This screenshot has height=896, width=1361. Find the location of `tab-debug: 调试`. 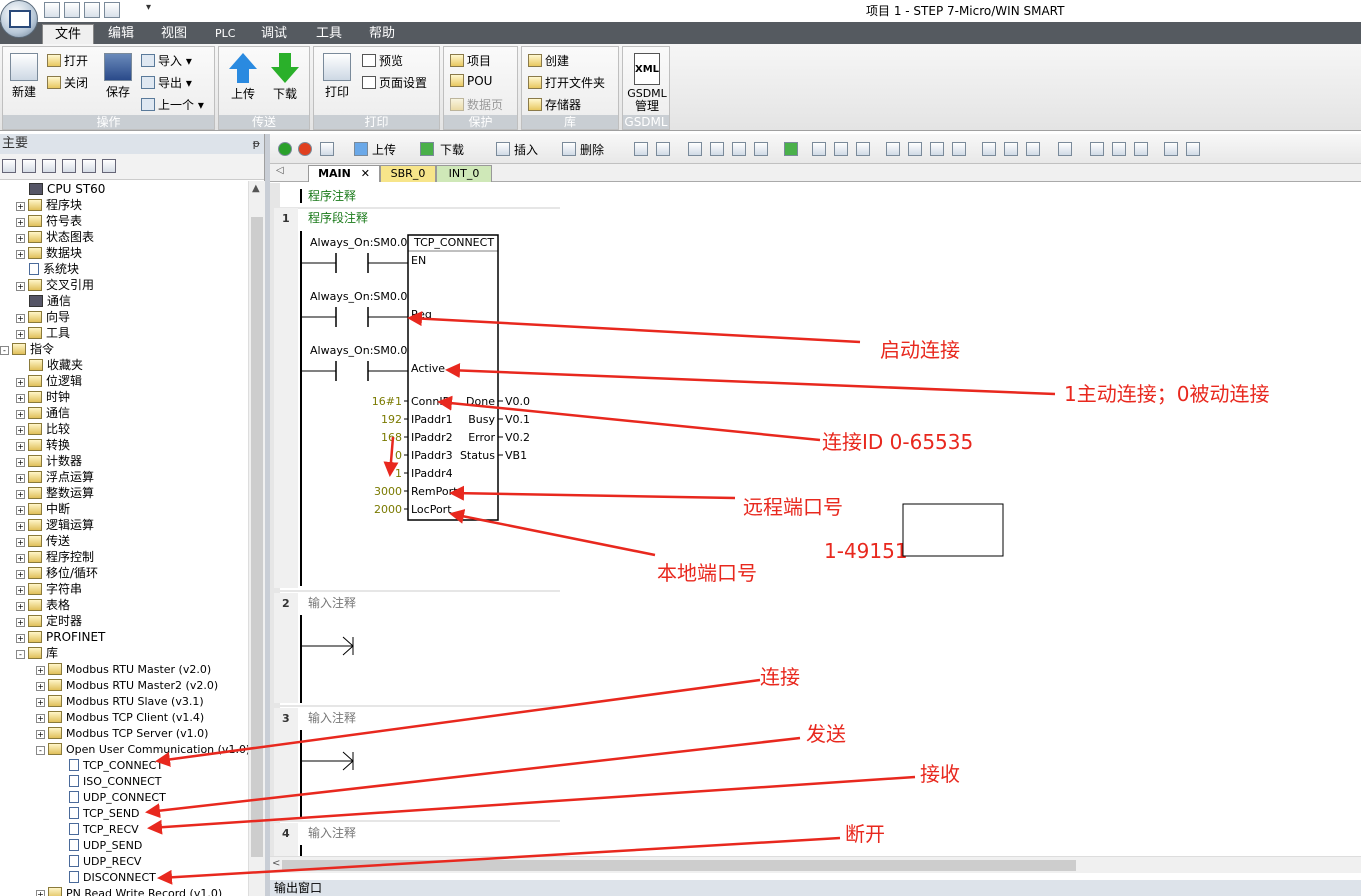

tab-debug: 调试 is located at coordinates (274, 34).